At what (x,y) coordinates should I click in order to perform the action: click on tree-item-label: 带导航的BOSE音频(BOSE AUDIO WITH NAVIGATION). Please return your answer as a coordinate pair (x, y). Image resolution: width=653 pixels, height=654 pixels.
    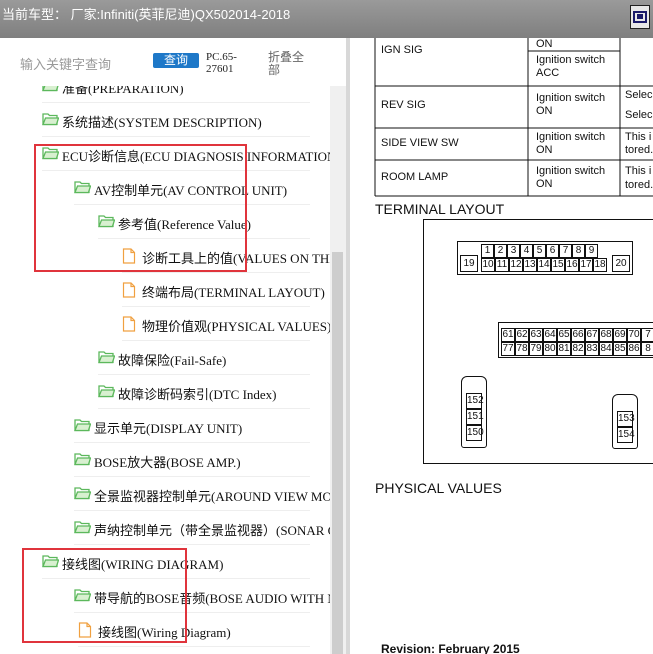
    Looking at the image, I should click on (212, 598).